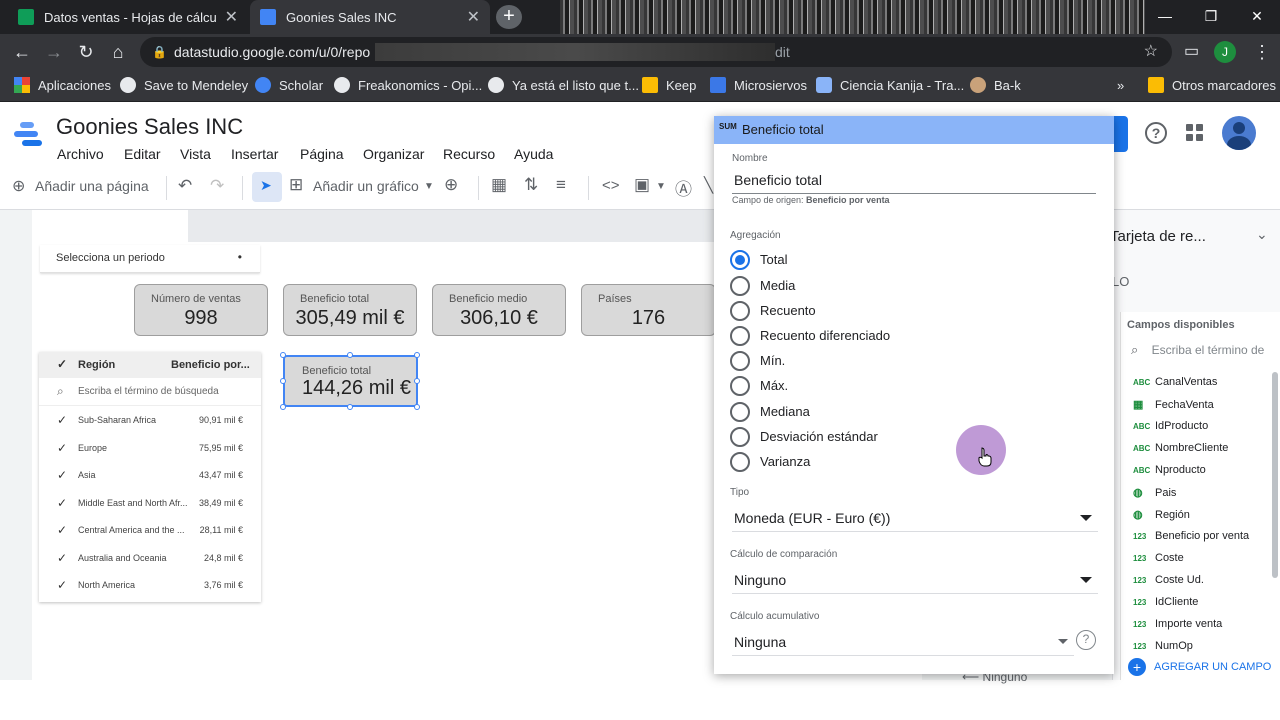 This screenshot has width=1280, height=720. What do you see at coordinates (1169, 470) in the screenshot?
I see `field-item: ABC Nproducto` at bounding box center [1169, 470].